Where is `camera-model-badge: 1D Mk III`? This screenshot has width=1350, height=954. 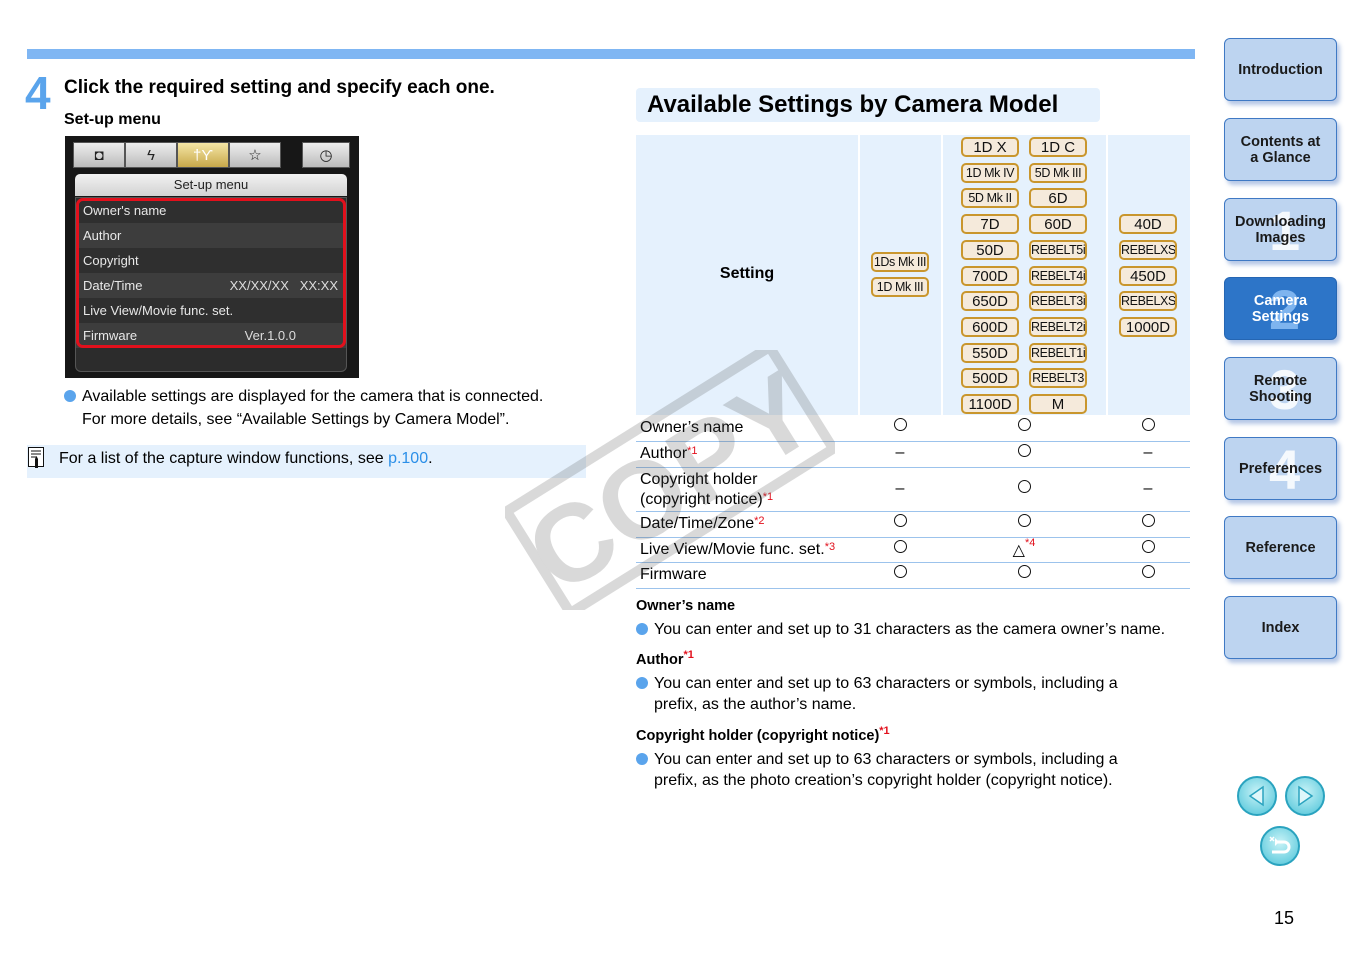
camera-model-badge: 1D Mk III is located at coordinates (900, 287).